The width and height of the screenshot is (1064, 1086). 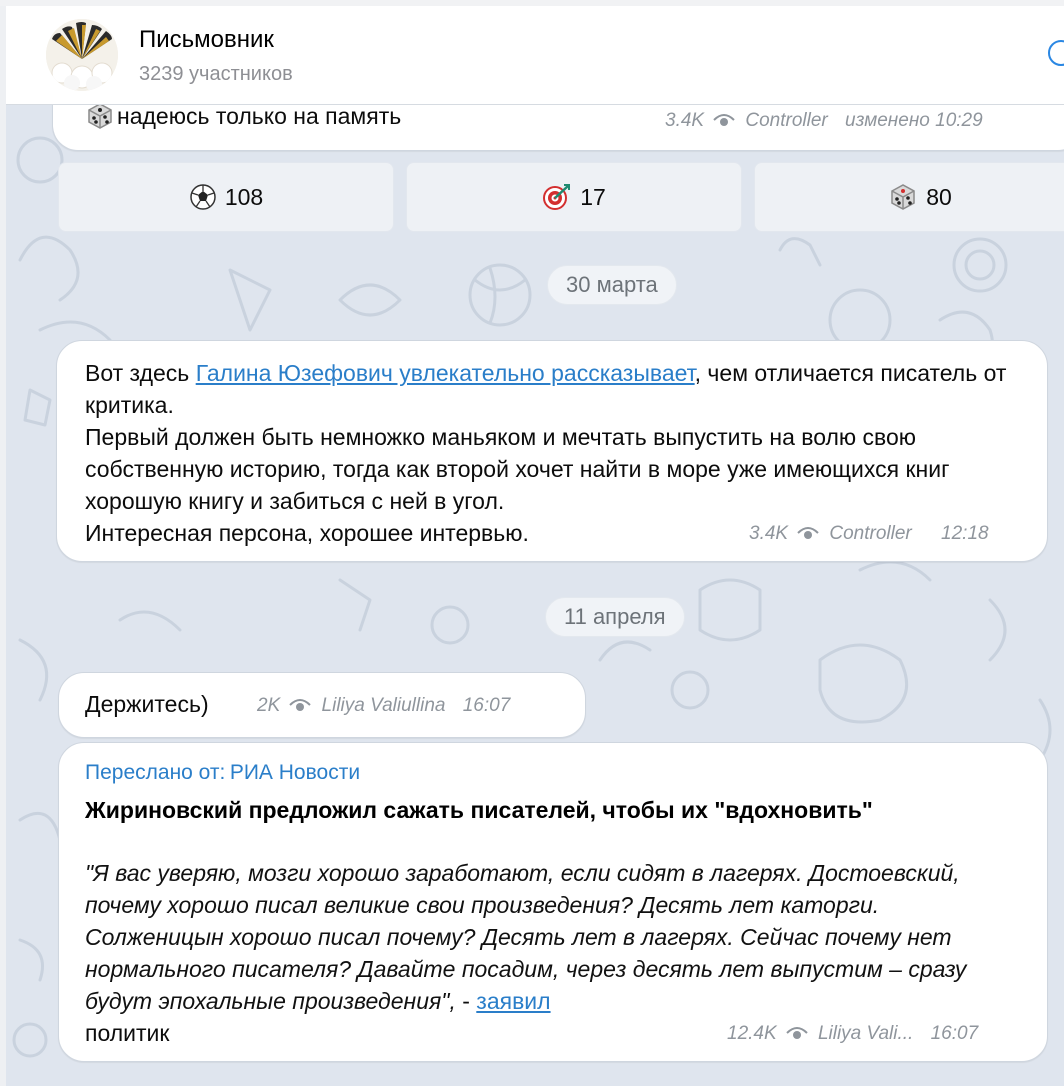 I want to click on message-author: Liliya Valiullina, so click(x=383, y=705).